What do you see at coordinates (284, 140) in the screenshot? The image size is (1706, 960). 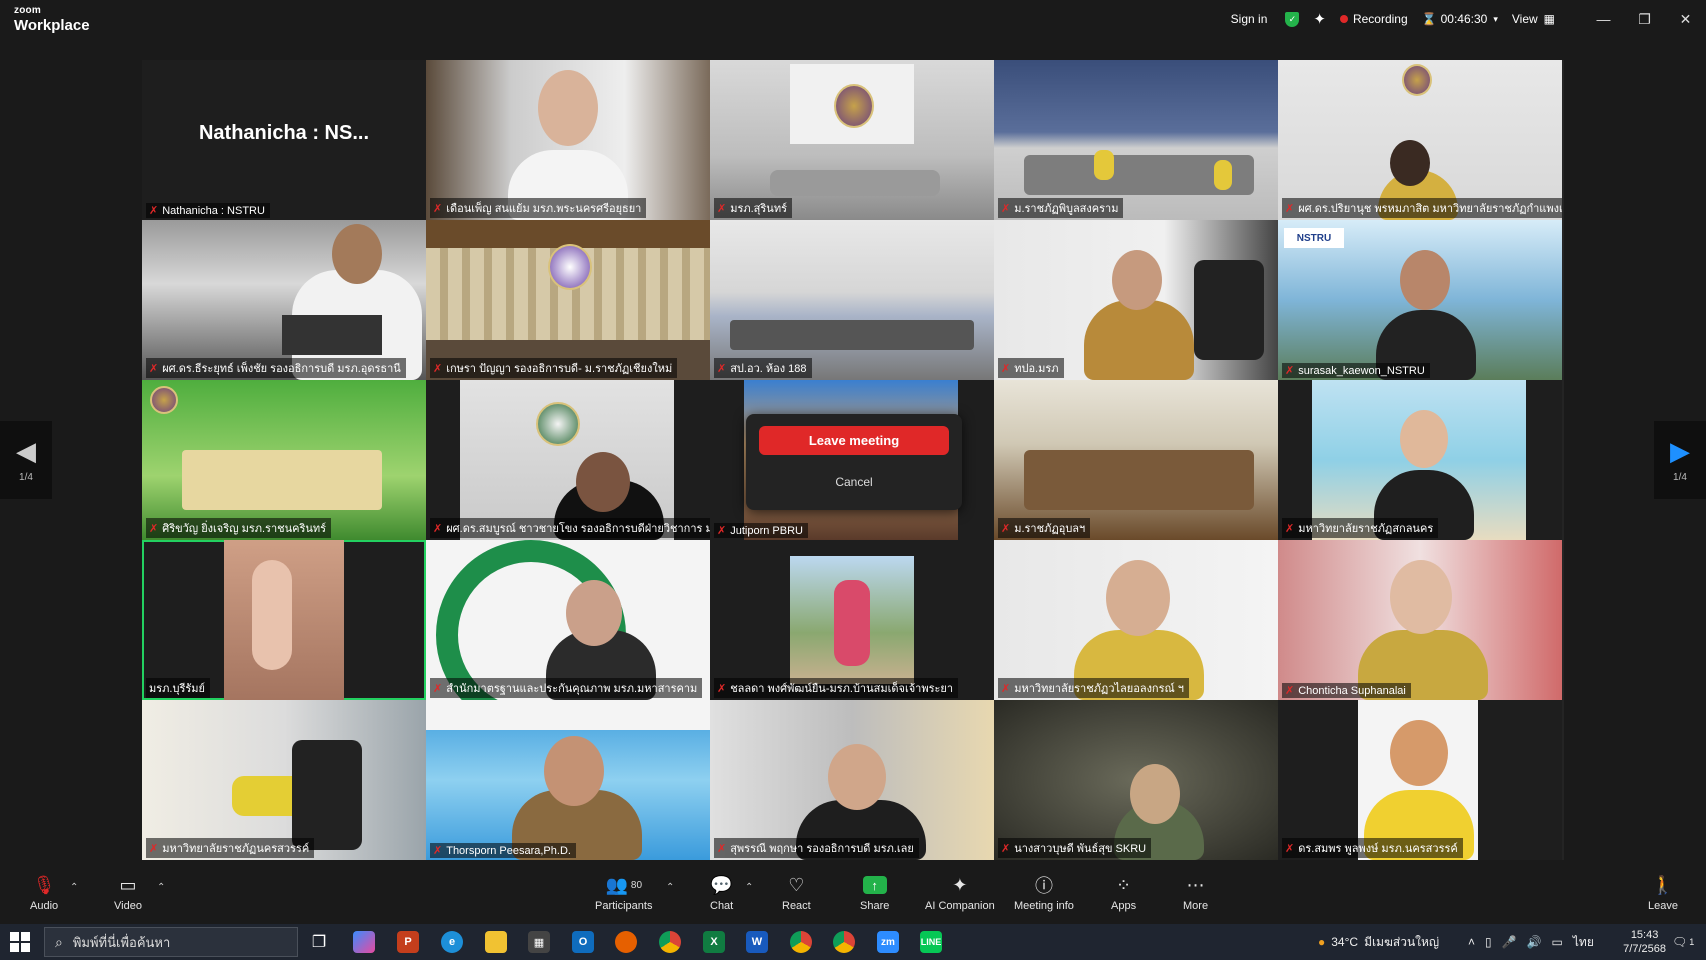 I see `participant-tile: Nathanicha : NS... ✗ Nathanicha : NSTRU` at bounding box center [284, 140].